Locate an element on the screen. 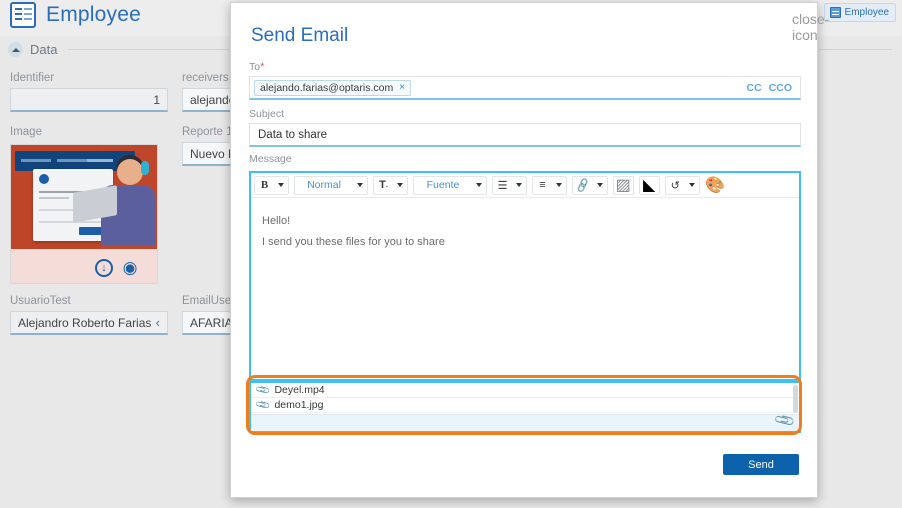 The image size is (902, 508). toolbar-align-group: ≡ is located at coordinates (549, 185).